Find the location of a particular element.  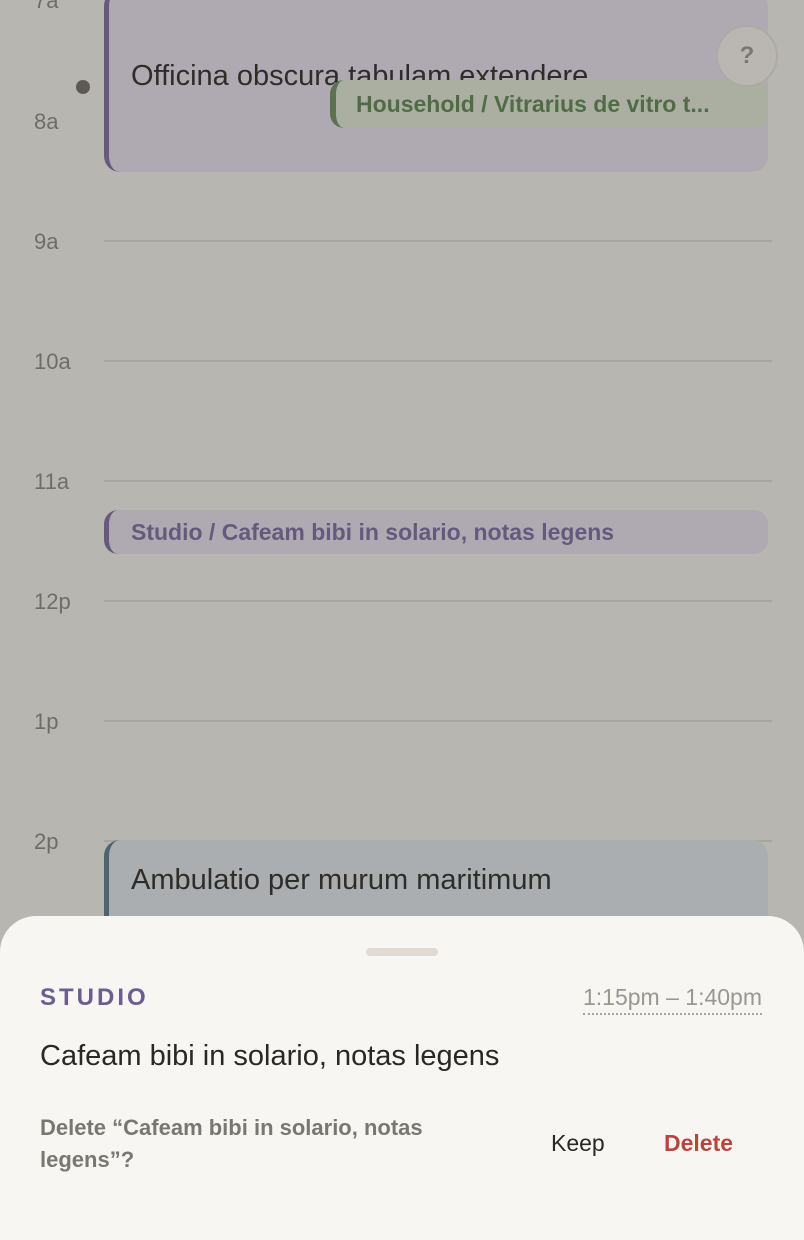

delete-button: Delete is located at coordinates (698, 1143).